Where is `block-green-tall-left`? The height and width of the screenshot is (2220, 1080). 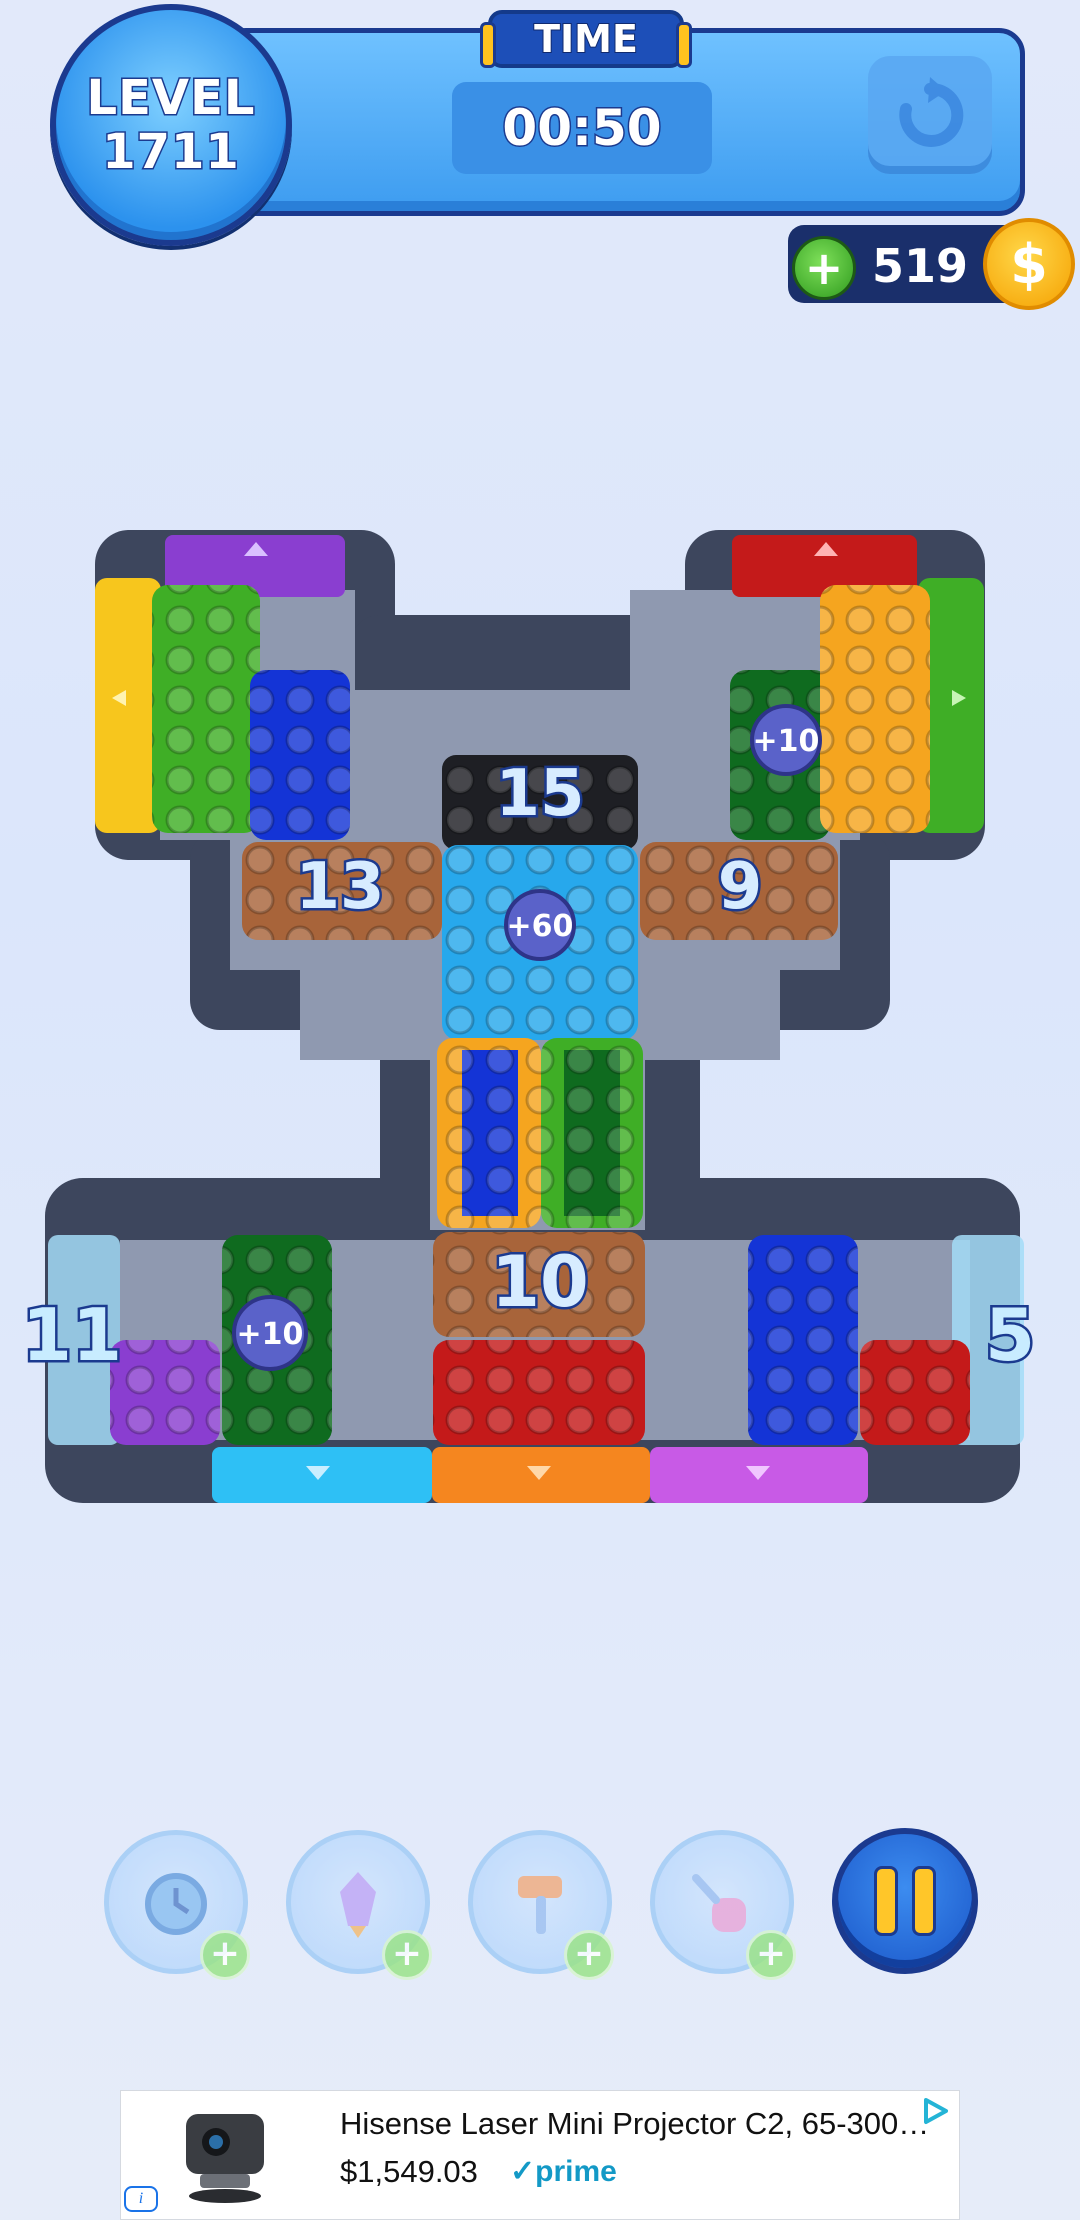 block-green-tall-left is located at coordinates (206, 709).